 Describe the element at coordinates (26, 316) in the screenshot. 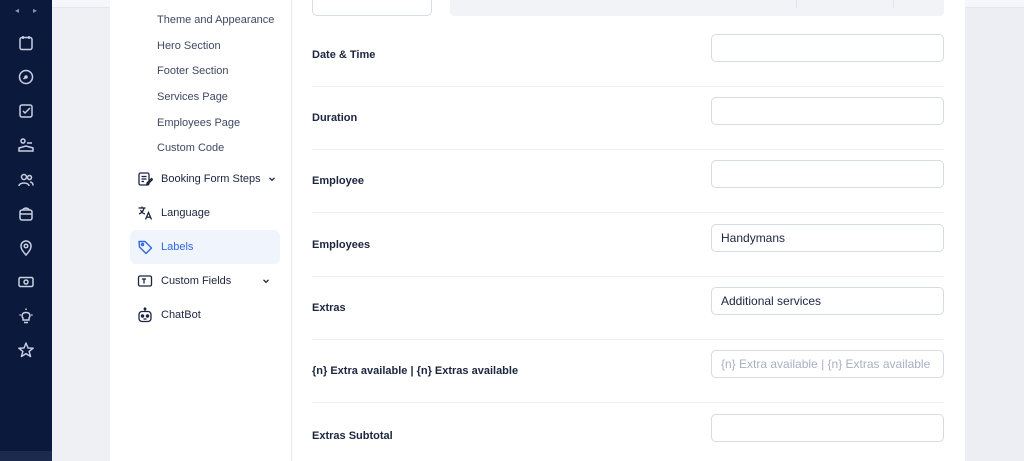

I see `lightbulb-icon` at that location.